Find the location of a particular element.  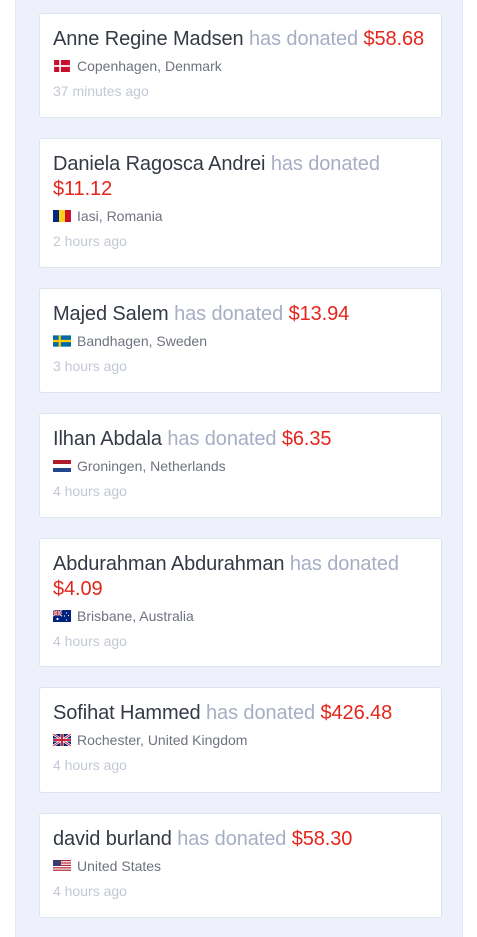

donation-amount: $11.12 is located at coordinates (83, 189).